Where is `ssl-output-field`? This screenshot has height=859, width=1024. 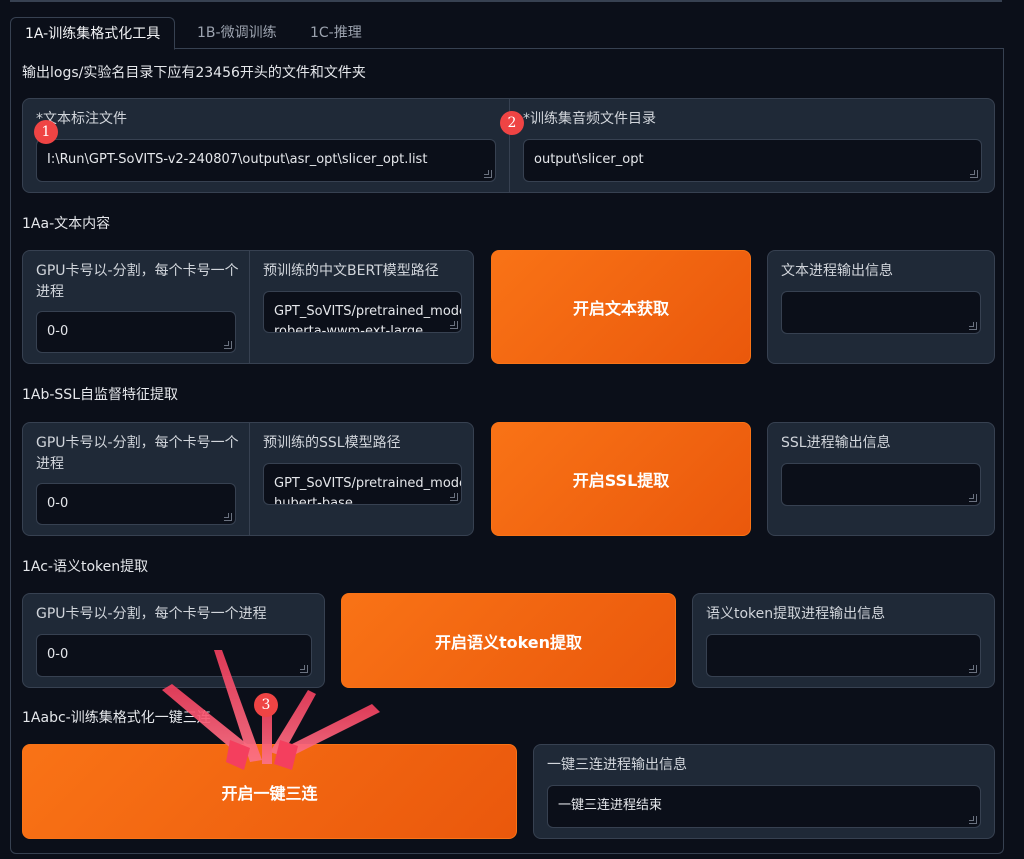 ssl-output-field is located at coordinates (881, 484).